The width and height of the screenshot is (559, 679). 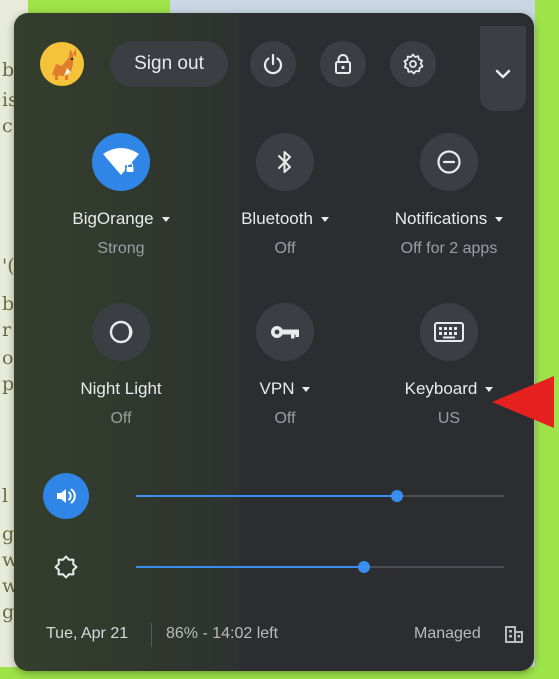 What do you see at coordinates (285, 248) in the screenshot?
I see `bluetooth-status: Off` at bounding box center [285, 248].